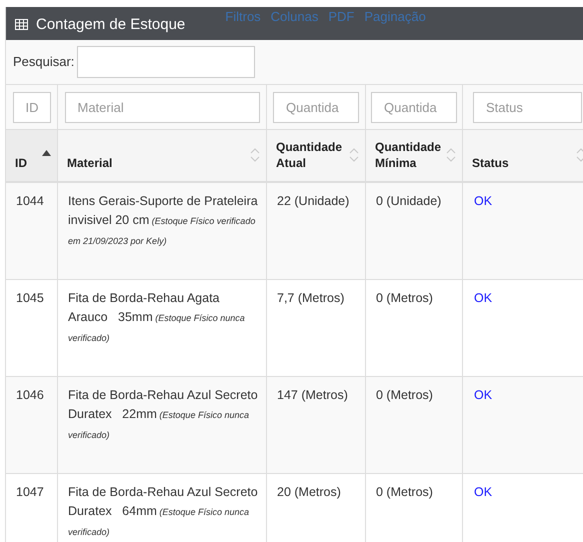 The image size is (583, 542). I want to click on column-header: Material, so click(162, 155).